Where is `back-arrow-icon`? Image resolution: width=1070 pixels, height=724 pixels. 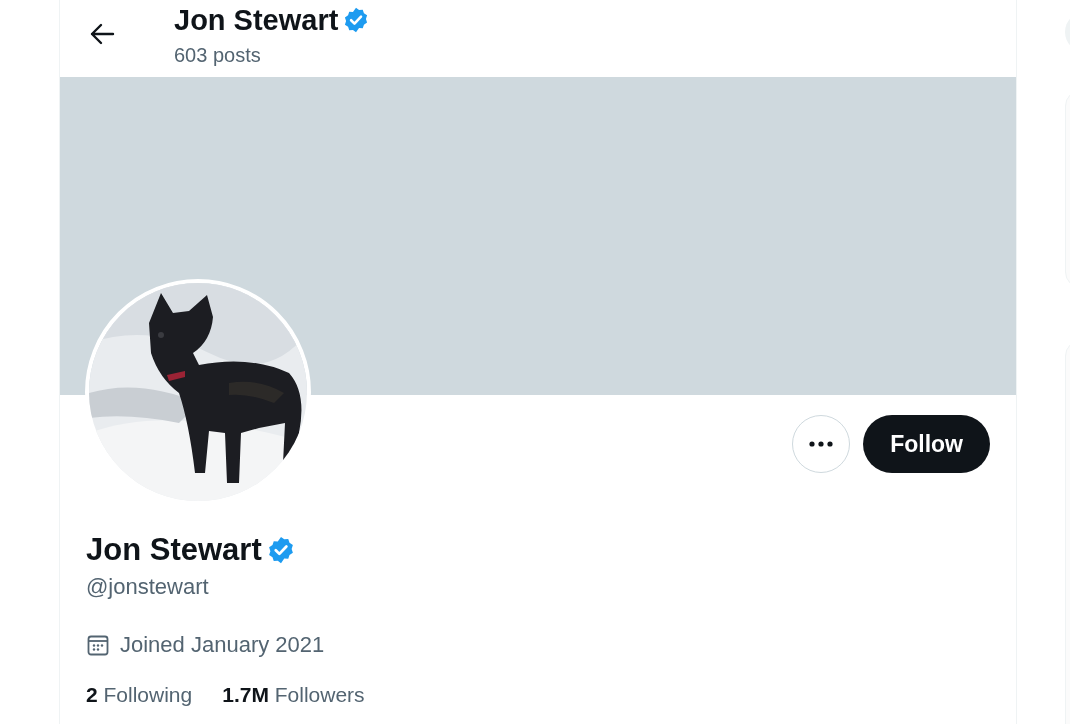
back-arrow-icon is located at coordinates (102, 34).